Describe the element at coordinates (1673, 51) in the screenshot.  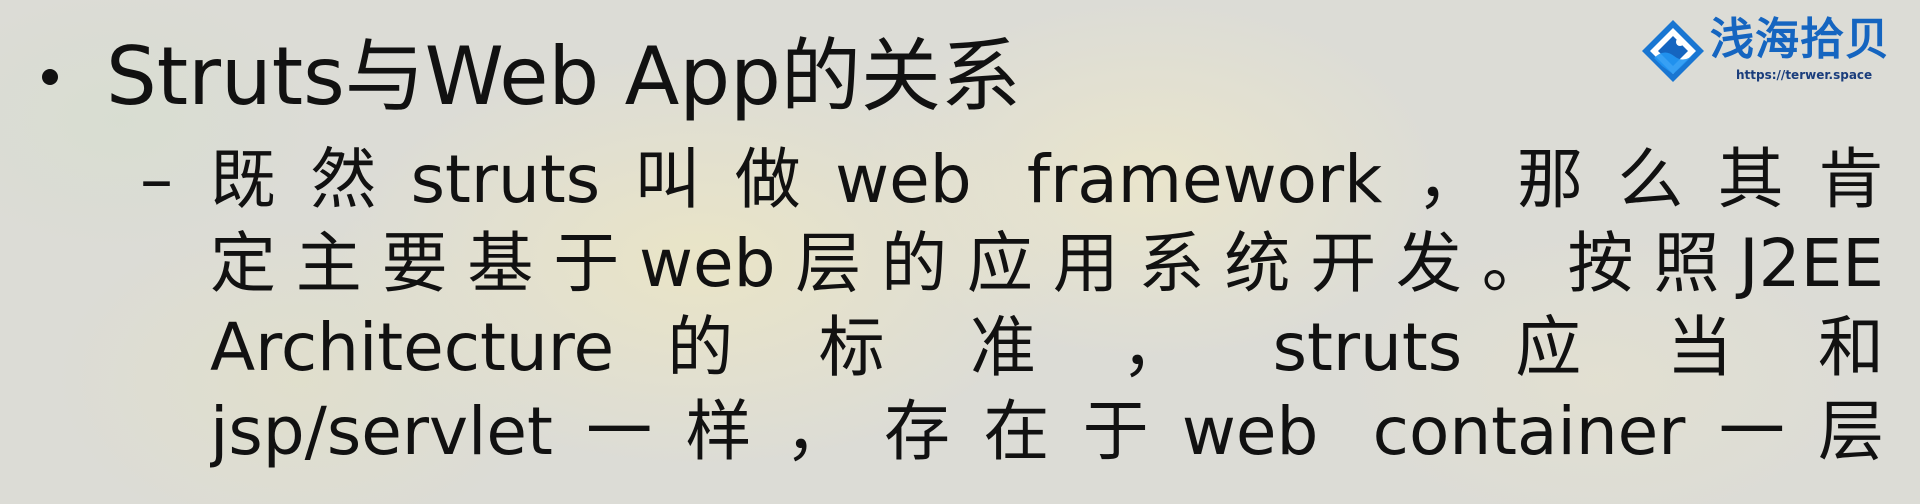
I see `diamond-logo-icon` at that location.